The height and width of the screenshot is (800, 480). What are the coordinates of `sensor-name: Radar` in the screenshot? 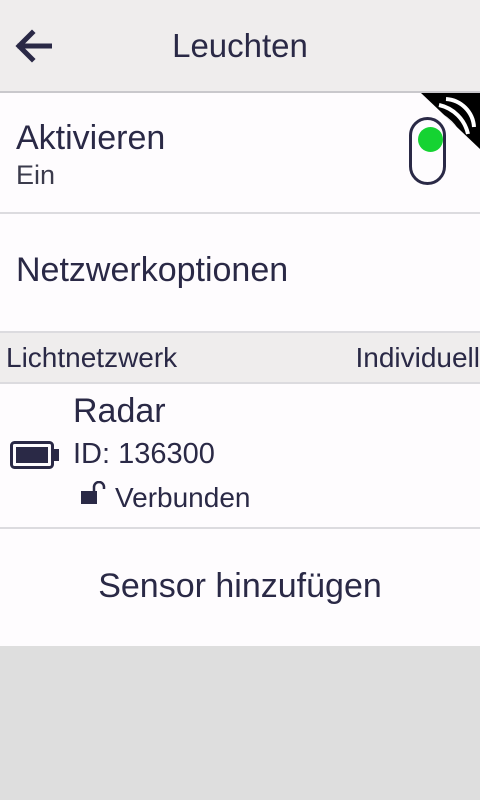 It's located at (119, 411).